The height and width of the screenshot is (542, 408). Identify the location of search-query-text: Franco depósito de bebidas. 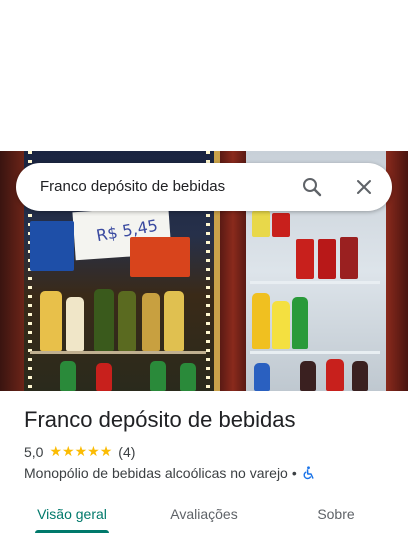
(132, 186).